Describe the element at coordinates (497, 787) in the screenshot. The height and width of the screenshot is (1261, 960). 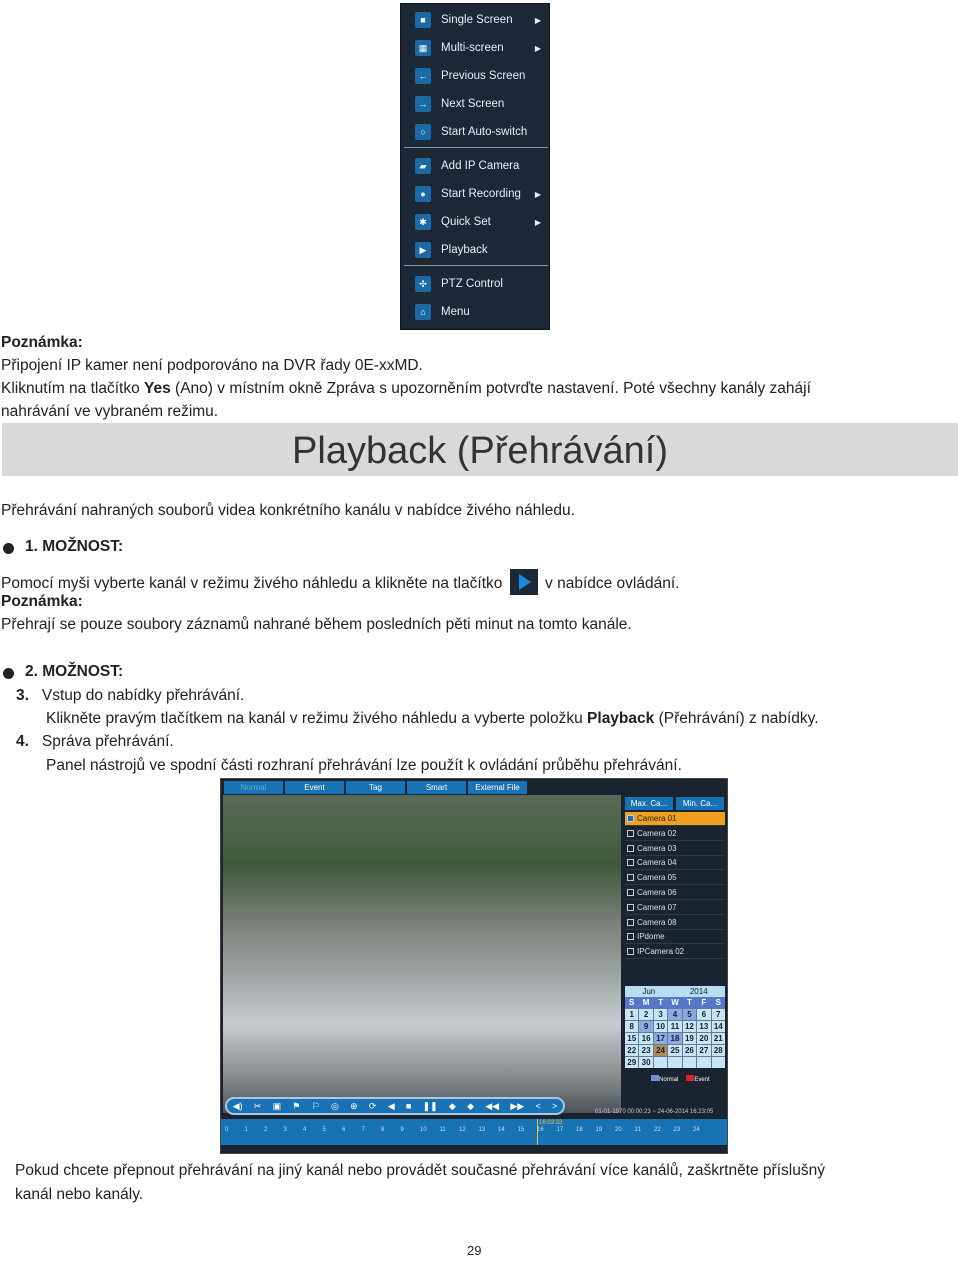
I see `tab-external-file: External File` at that location.